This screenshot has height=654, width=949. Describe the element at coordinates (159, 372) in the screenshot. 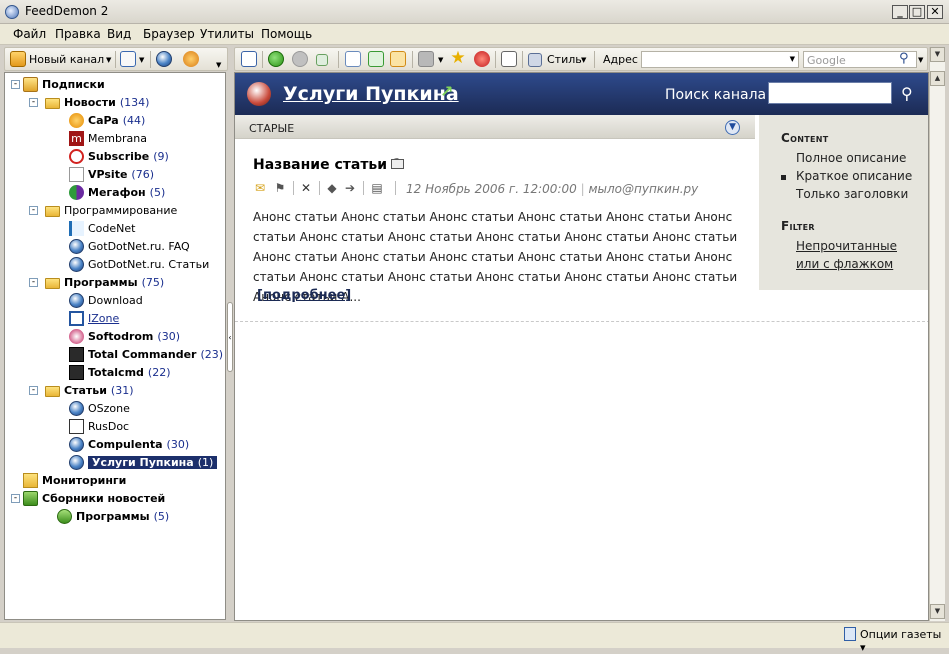

I see `unread-count: (22)` at that location.